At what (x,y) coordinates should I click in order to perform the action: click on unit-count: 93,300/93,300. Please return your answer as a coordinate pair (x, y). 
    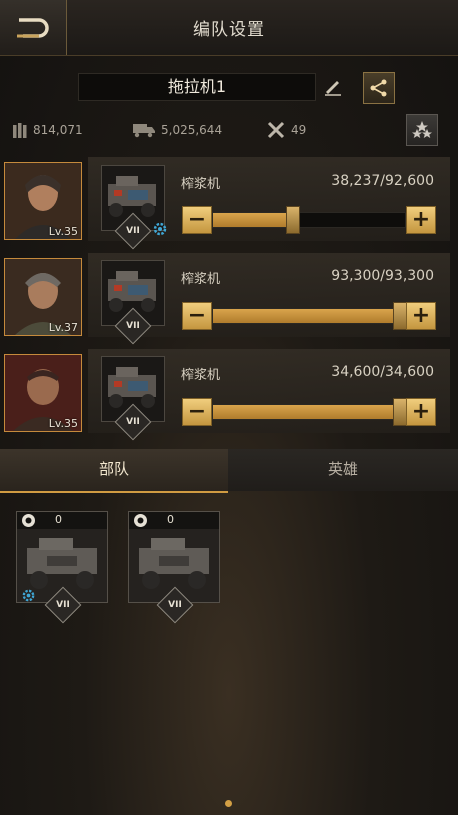
    Looking at the image, I should click on (382, 276).